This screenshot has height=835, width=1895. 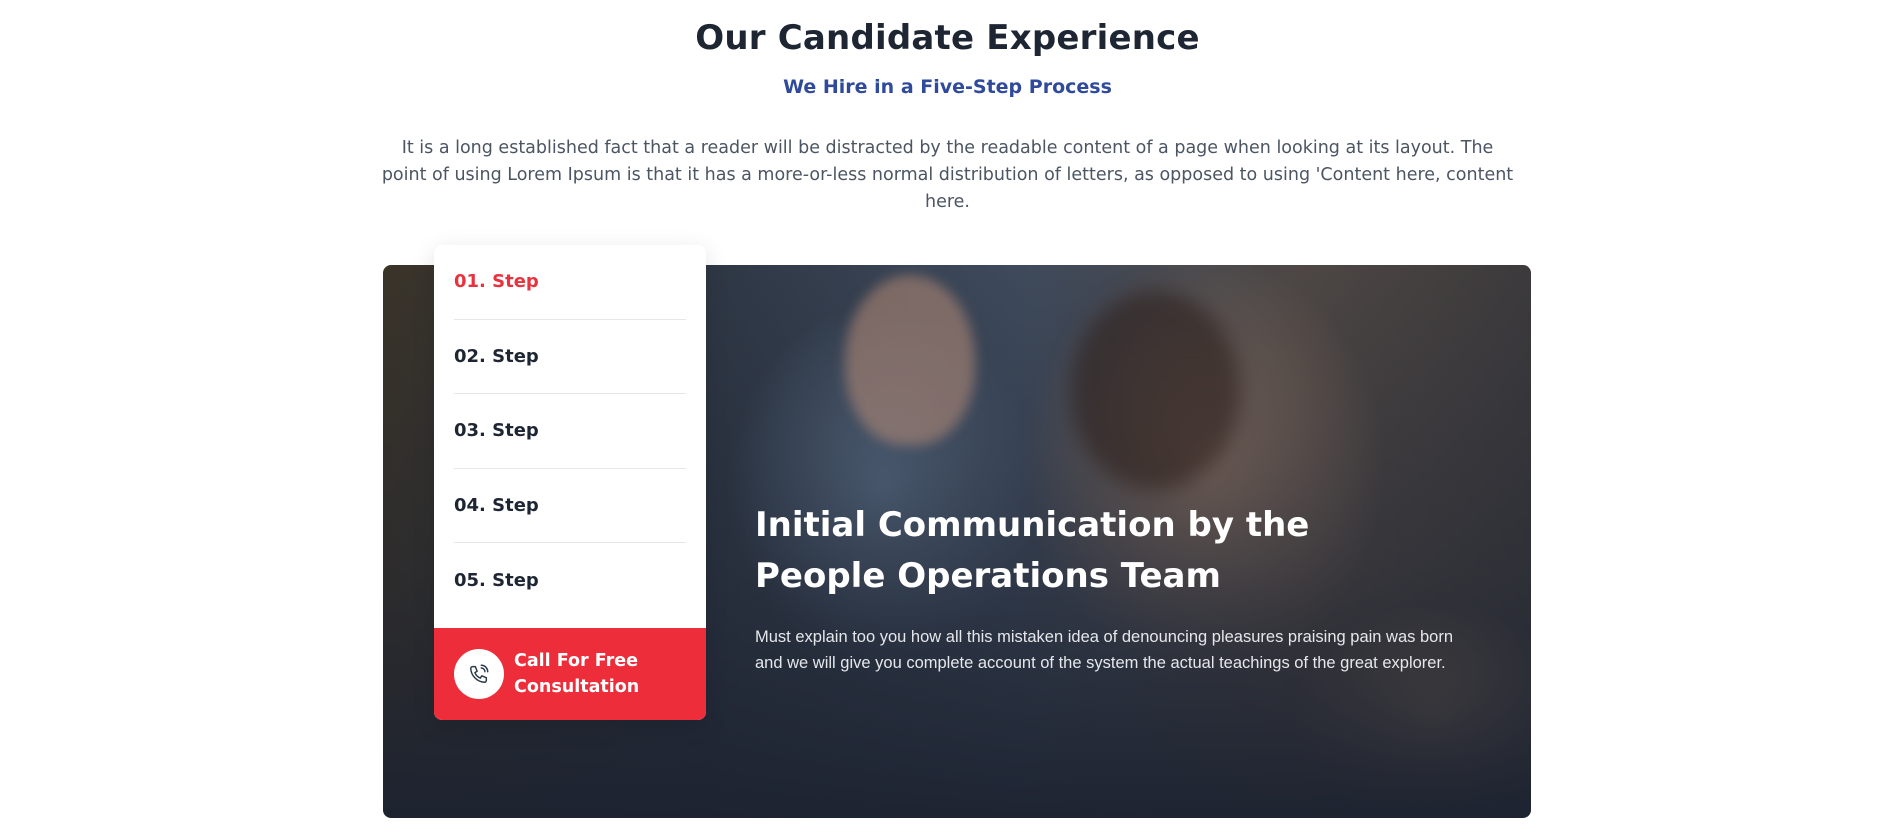 What do you see at coordinates (479, 674) in the screenshot?
I see `phone-icon` at bounding box center [479, 674].